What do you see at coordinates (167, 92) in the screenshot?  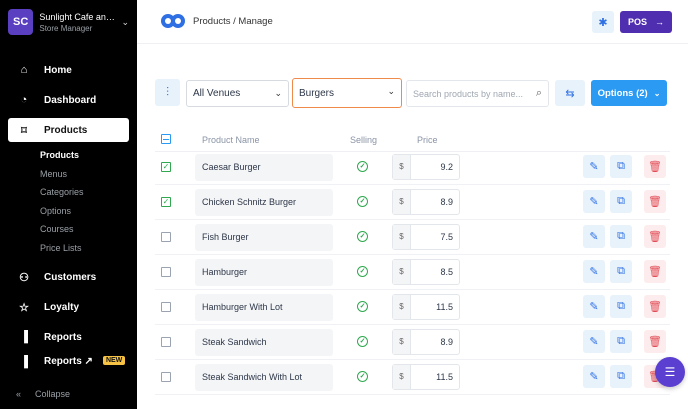 I see `filter-settings-button: ⫶` at bounding box center [167, 92].